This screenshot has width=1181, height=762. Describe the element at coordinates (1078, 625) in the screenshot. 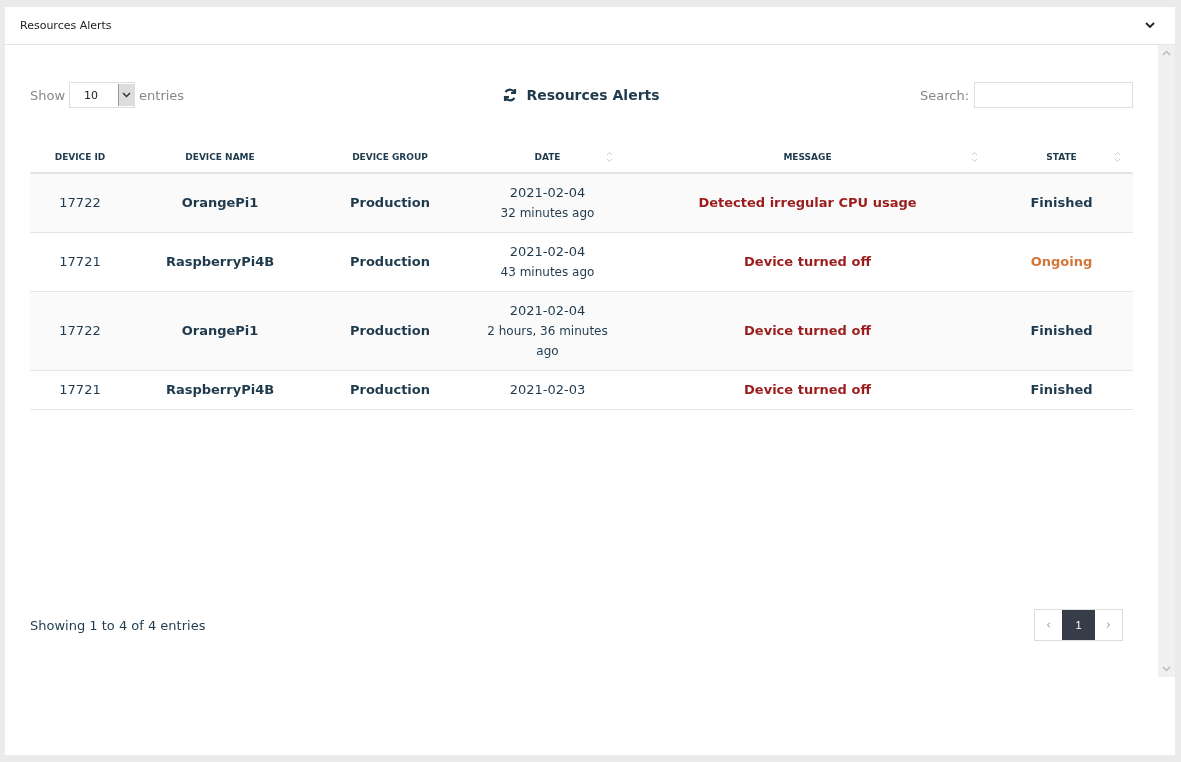

I see `page-button: 1` at that location.